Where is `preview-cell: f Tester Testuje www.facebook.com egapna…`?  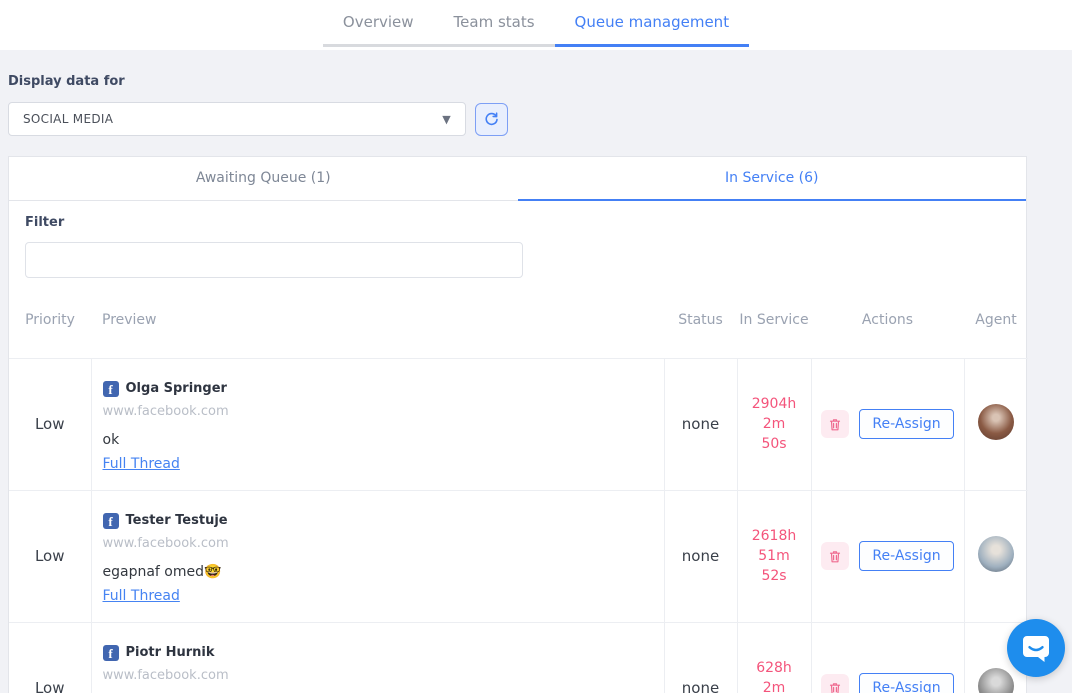
preview-cell: f Tester Testuje www.facebook.com egapna… is located at coordinates (377, 555).